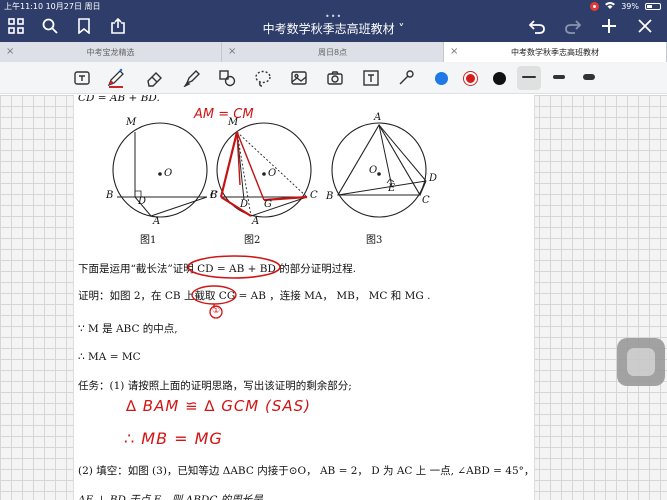 This screenshot has height=500, width=667. Describe the element at coordinates (131, 122) in the screenshot. I see `point-label: M` at that location.